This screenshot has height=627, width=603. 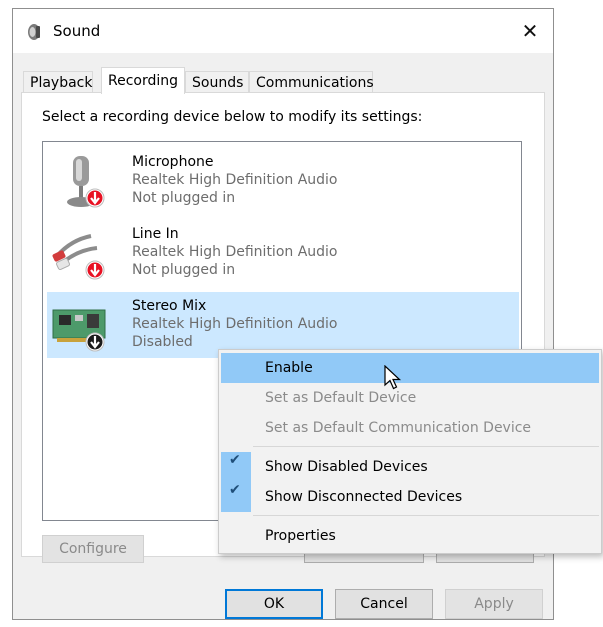 What do you see at coordinates (155, 234) in the screenshot?
I see `device-name: Line In` at bounding box center [155, 234].